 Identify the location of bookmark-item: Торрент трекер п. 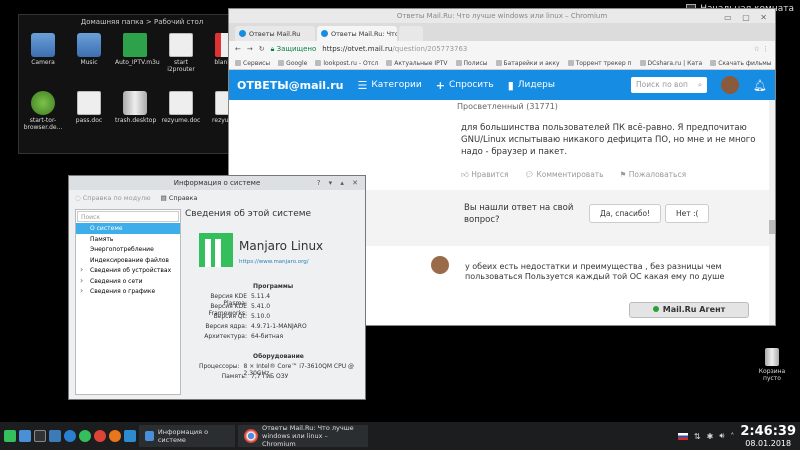
(600, 63).